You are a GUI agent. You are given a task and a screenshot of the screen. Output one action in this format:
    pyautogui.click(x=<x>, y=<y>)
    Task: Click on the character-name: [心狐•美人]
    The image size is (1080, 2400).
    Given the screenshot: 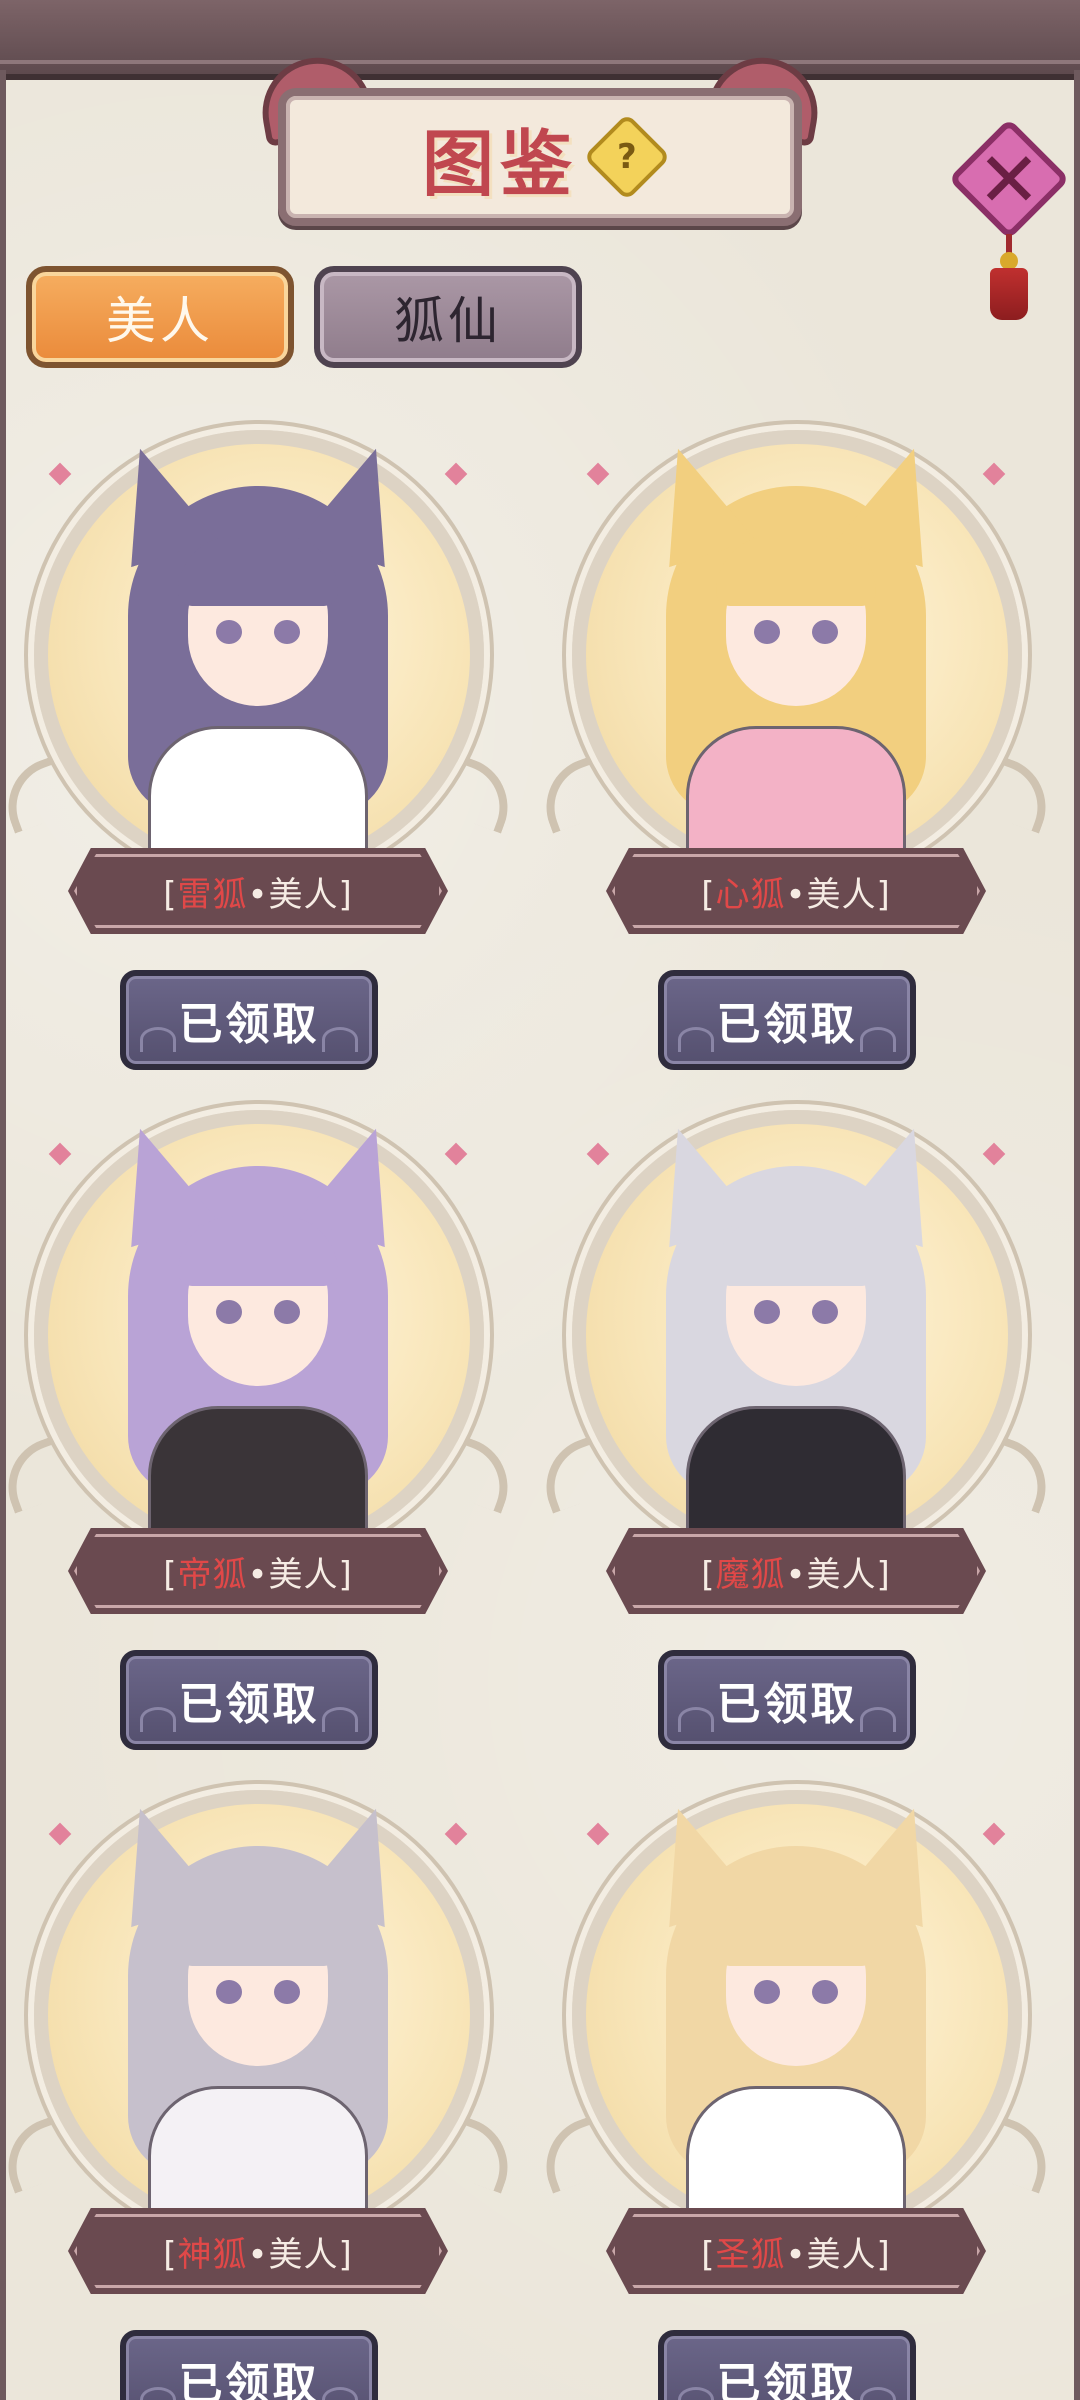 What is the action you would take?
    pyautogui.click(x=796, y=894)
    